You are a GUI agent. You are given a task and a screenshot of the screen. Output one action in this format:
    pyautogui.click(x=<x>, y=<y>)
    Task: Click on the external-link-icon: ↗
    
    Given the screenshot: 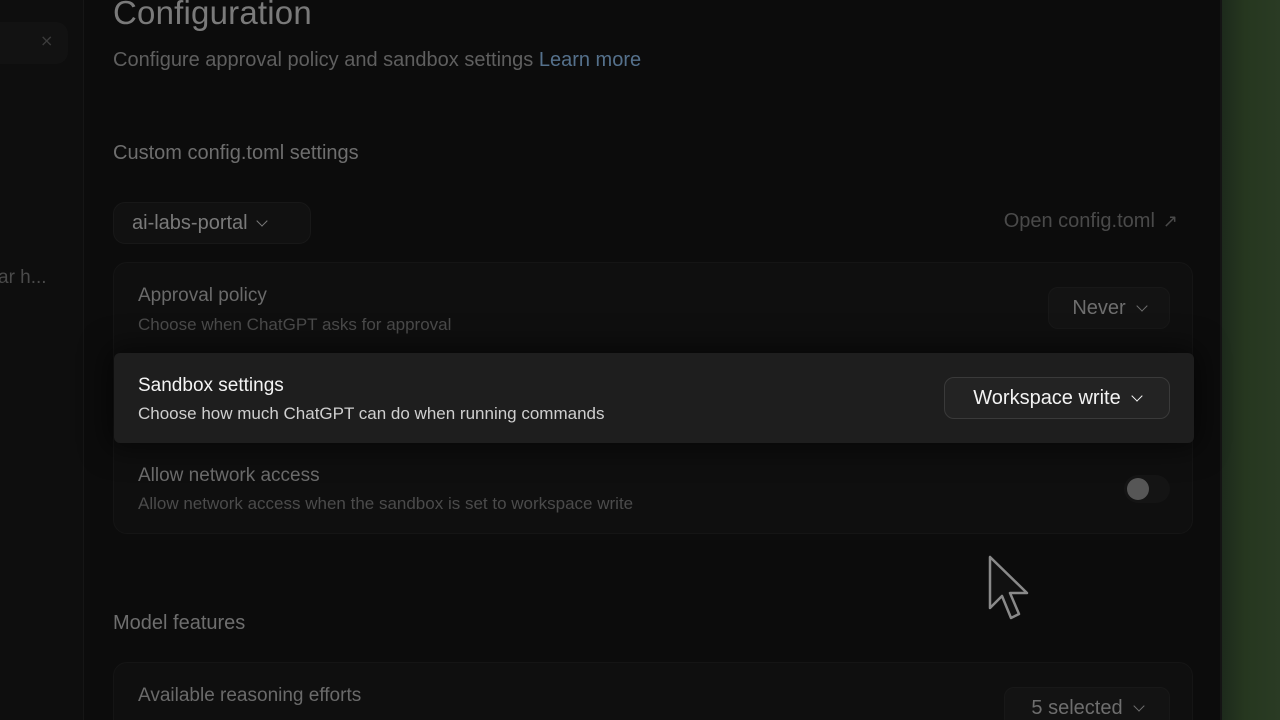 What is the action you would take?
    pyautogui.click(x=1170, y=221)
    